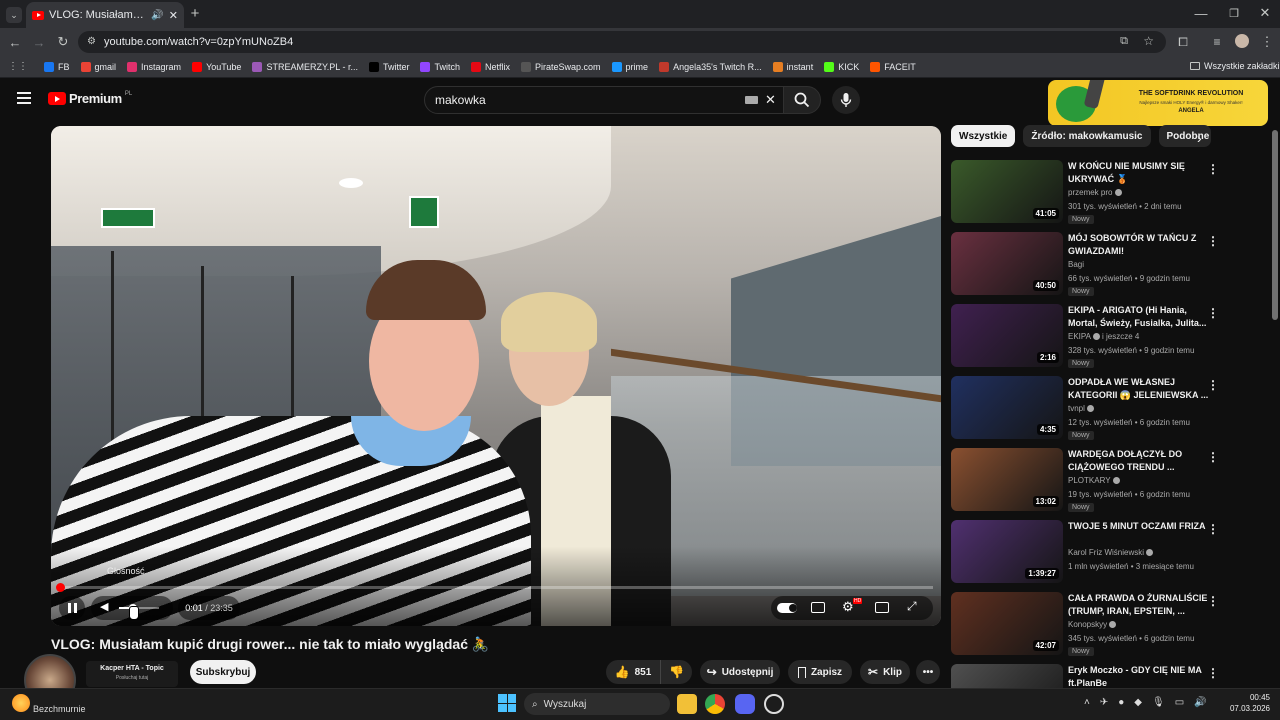  Describe the element at coordinates (751, 100) in the screenshot. I see `keyboard-icon` at that location.